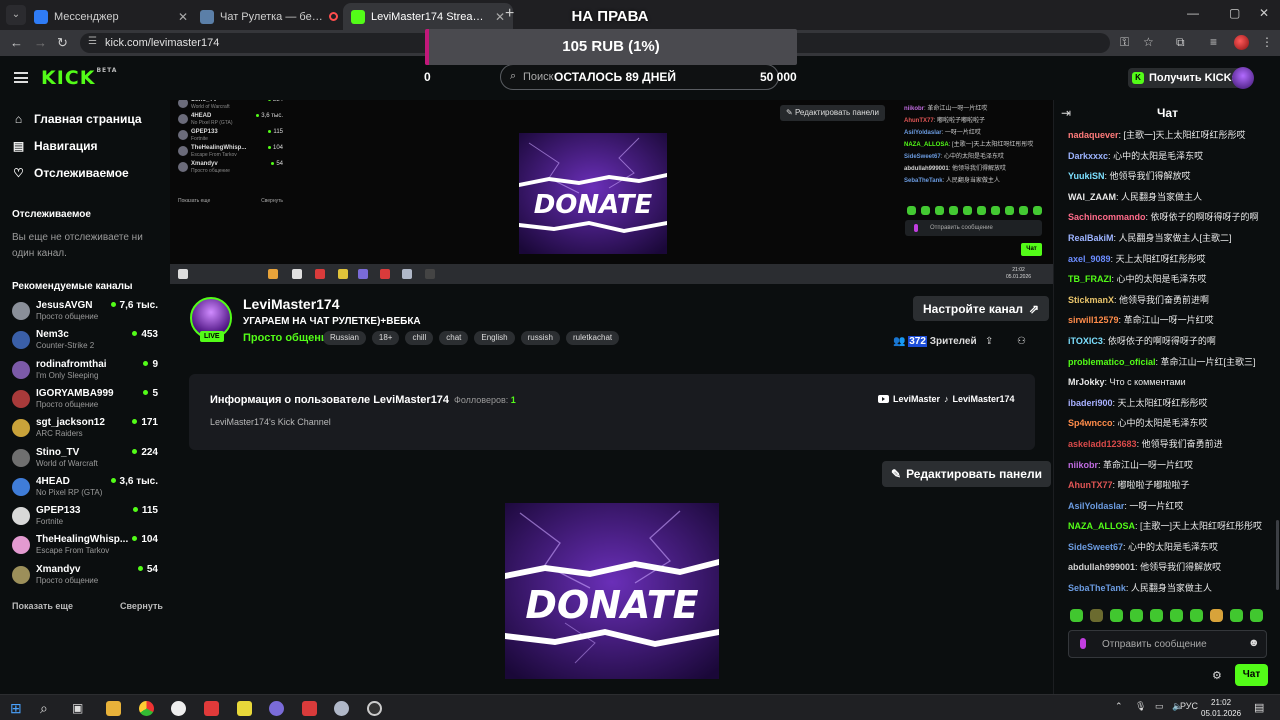 This screenshot has width=1280, height=720. What do you see at coordinates (1189, 706) in the screenshot?
I see `language-indicator: РУС` at bounding box center [1189, 706].